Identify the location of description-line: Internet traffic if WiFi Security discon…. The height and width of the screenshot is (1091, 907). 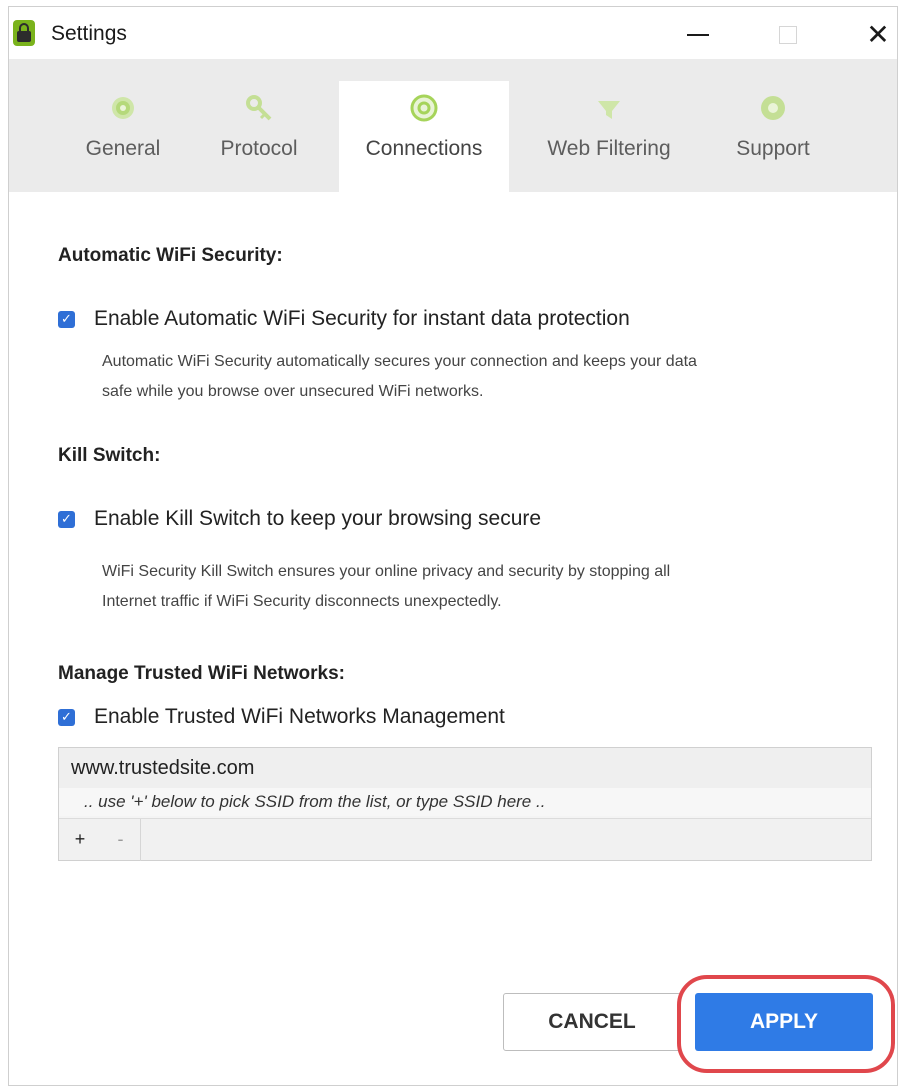
(302, 601).